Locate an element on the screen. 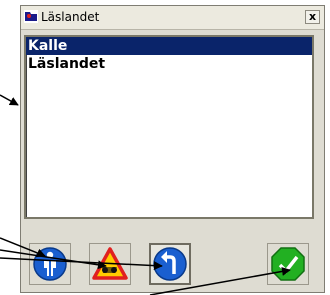  checkmark-octagon-icon is located at coordinates (288, 264).